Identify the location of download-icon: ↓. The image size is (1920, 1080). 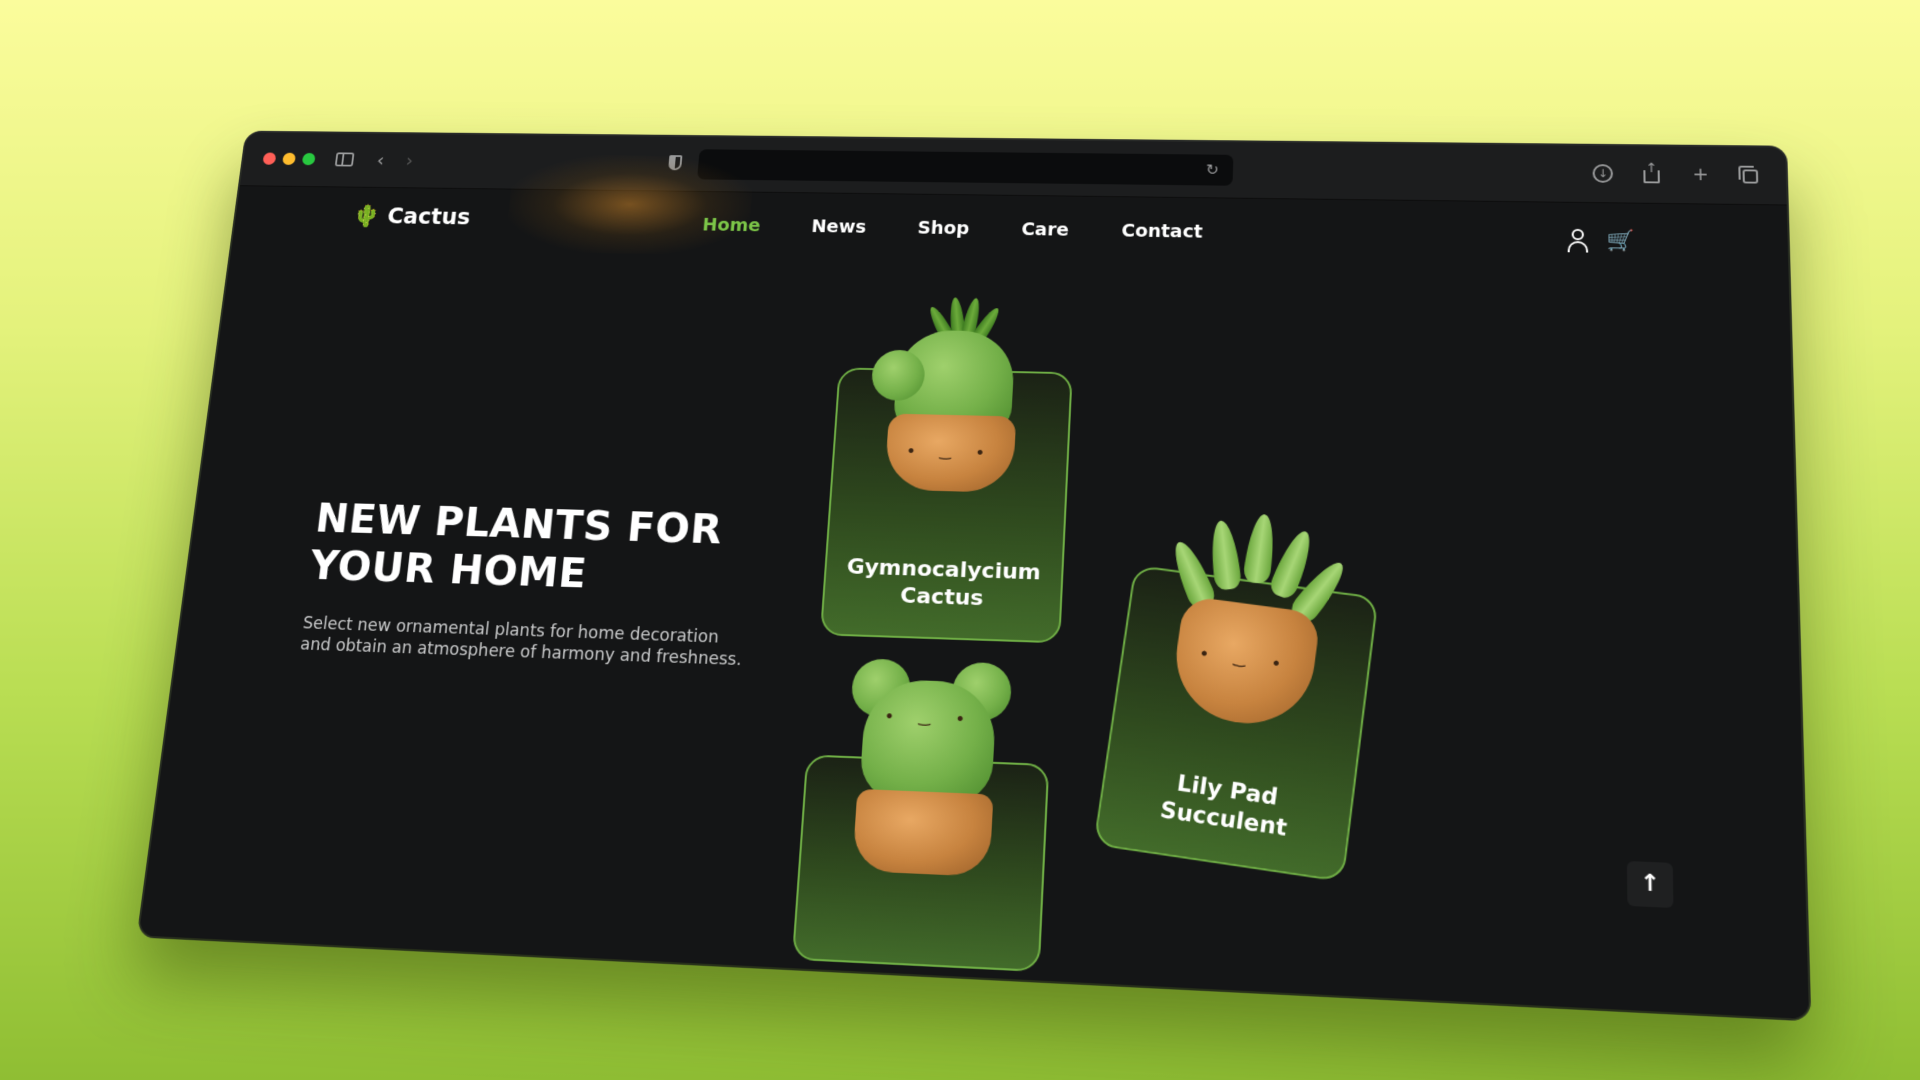
(1602, 174).